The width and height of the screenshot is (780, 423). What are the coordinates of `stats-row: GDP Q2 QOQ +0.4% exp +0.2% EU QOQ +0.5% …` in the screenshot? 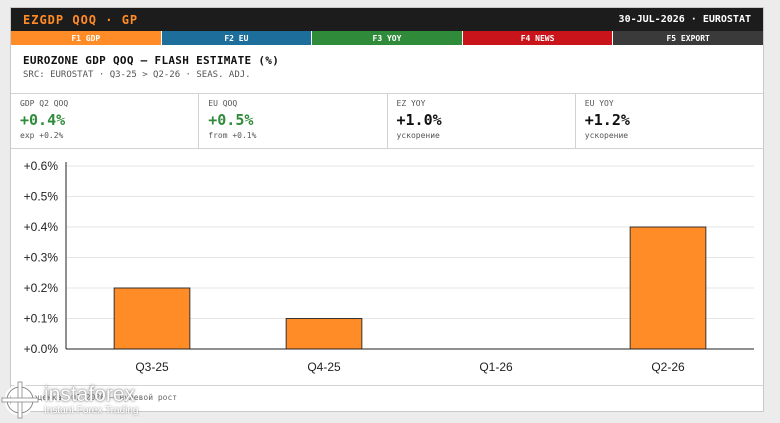 It's located at (387, 121).